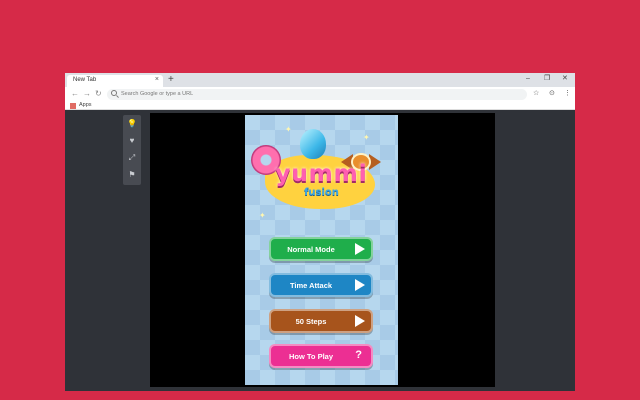 The height and width of the screenshot is (400, 640). I want to click on time-attack-button: Time Attack, so click(321, 285).